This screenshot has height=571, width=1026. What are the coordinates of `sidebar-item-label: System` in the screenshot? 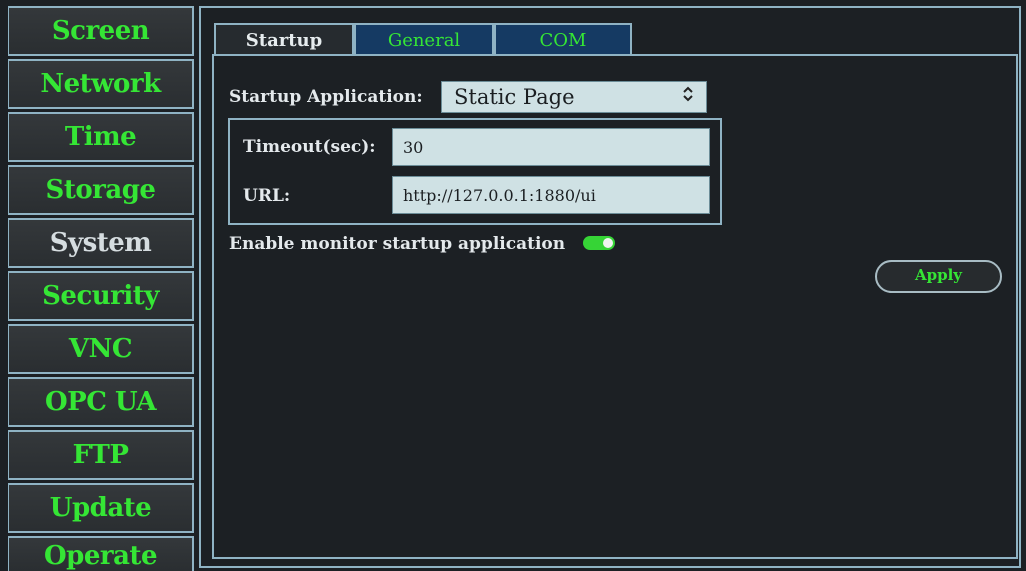 It's located at (100, 243).